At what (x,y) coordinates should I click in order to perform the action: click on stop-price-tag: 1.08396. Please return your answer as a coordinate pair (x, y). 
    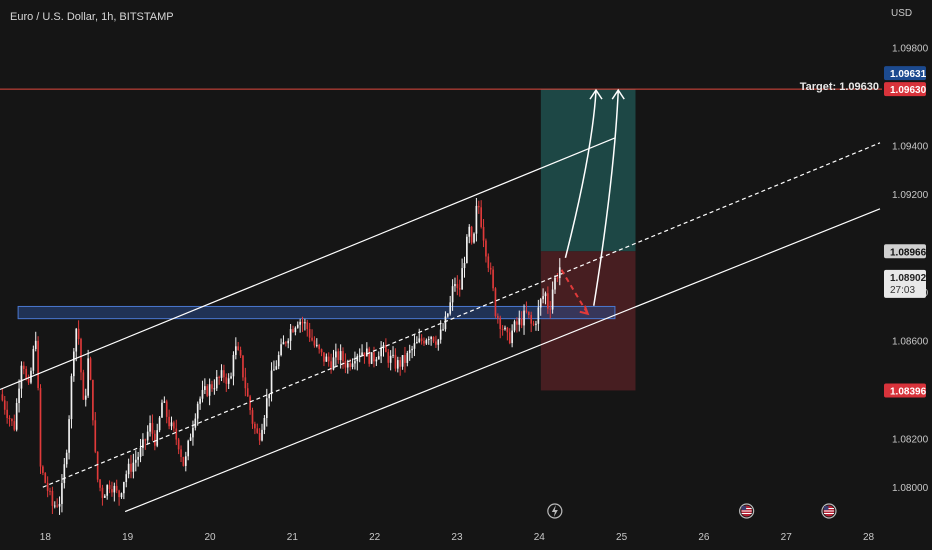
    Looking at the image, I should click on (908, 391).